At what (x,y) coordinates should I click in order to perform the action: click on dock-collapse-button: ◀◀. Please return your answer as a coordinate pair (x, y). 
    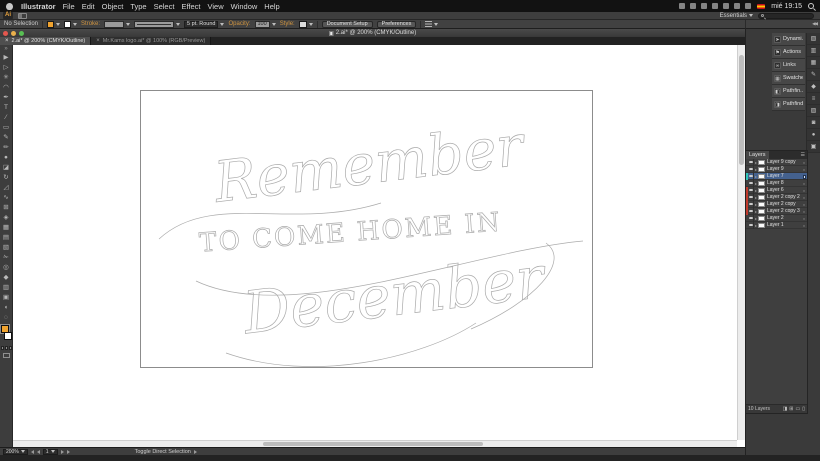
    Looking at the image, I should click on (782, 24).